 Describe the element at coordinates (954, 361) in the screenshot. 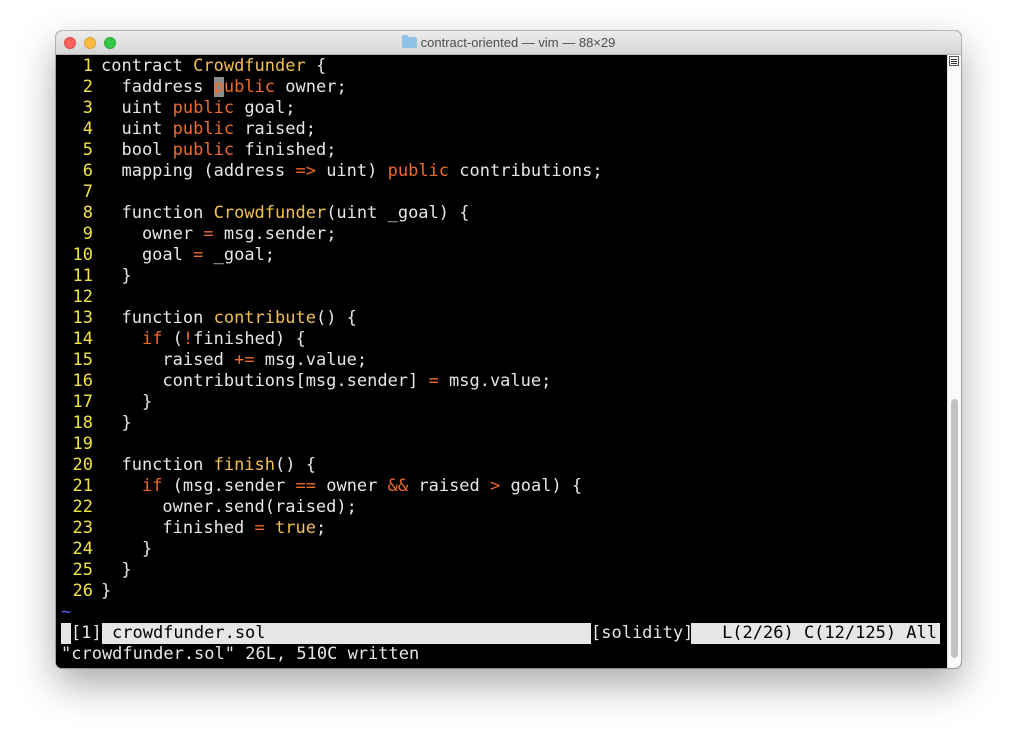

I see `scrollbar` at that location.